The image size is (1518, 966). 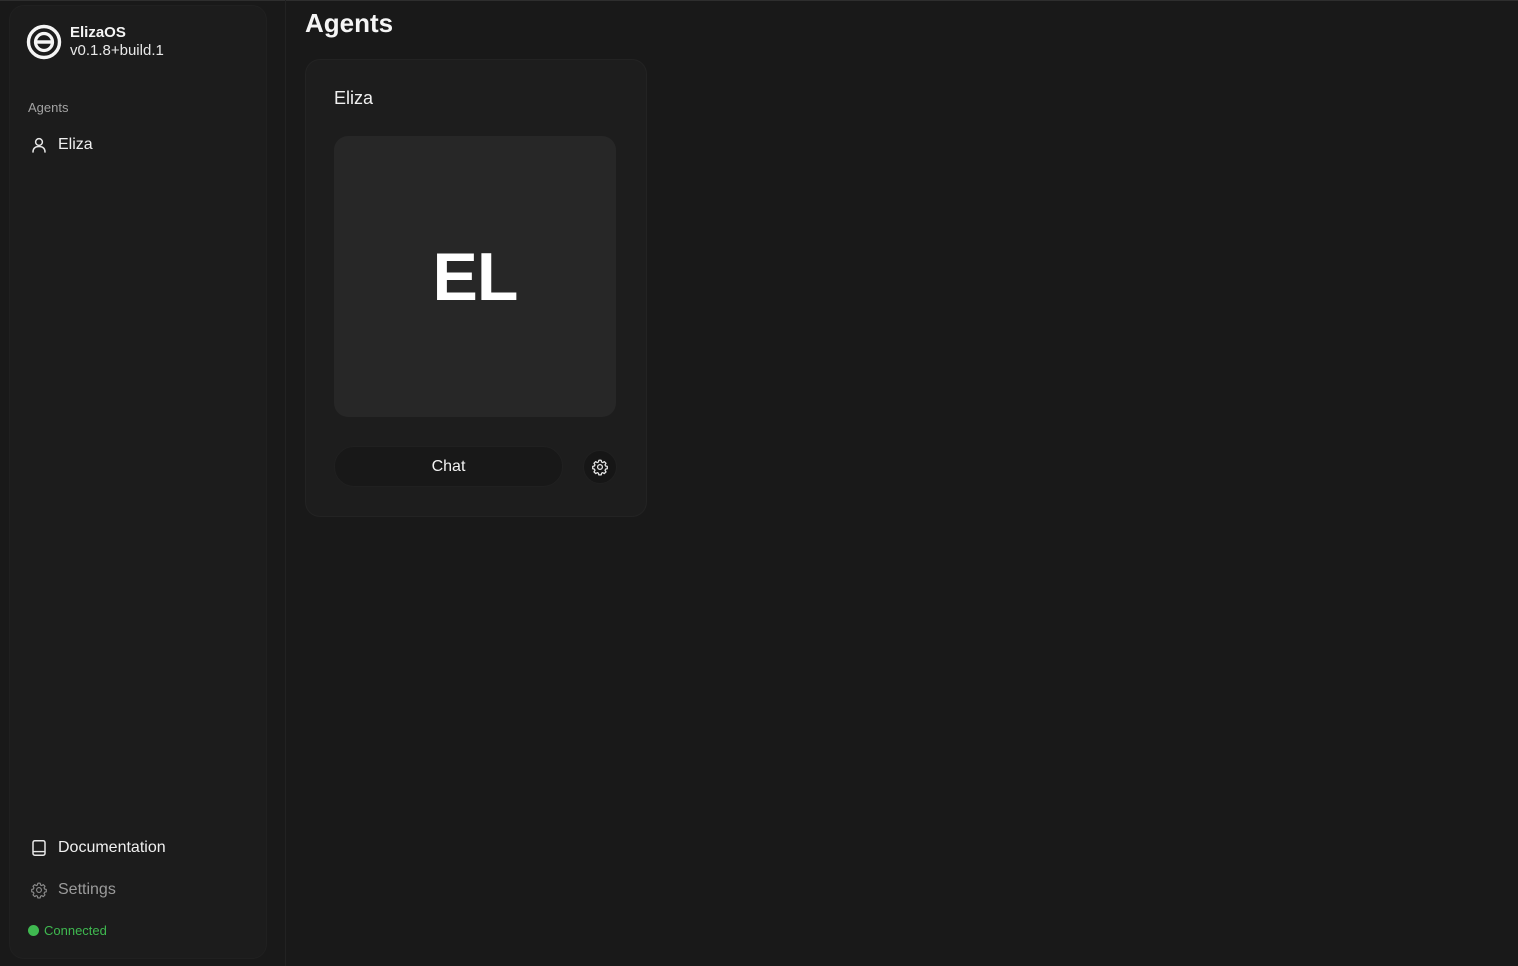 What do you see at coordinates (39, 848) in the screenshot?
I see `book-icon` at bounding box center [39, 848].